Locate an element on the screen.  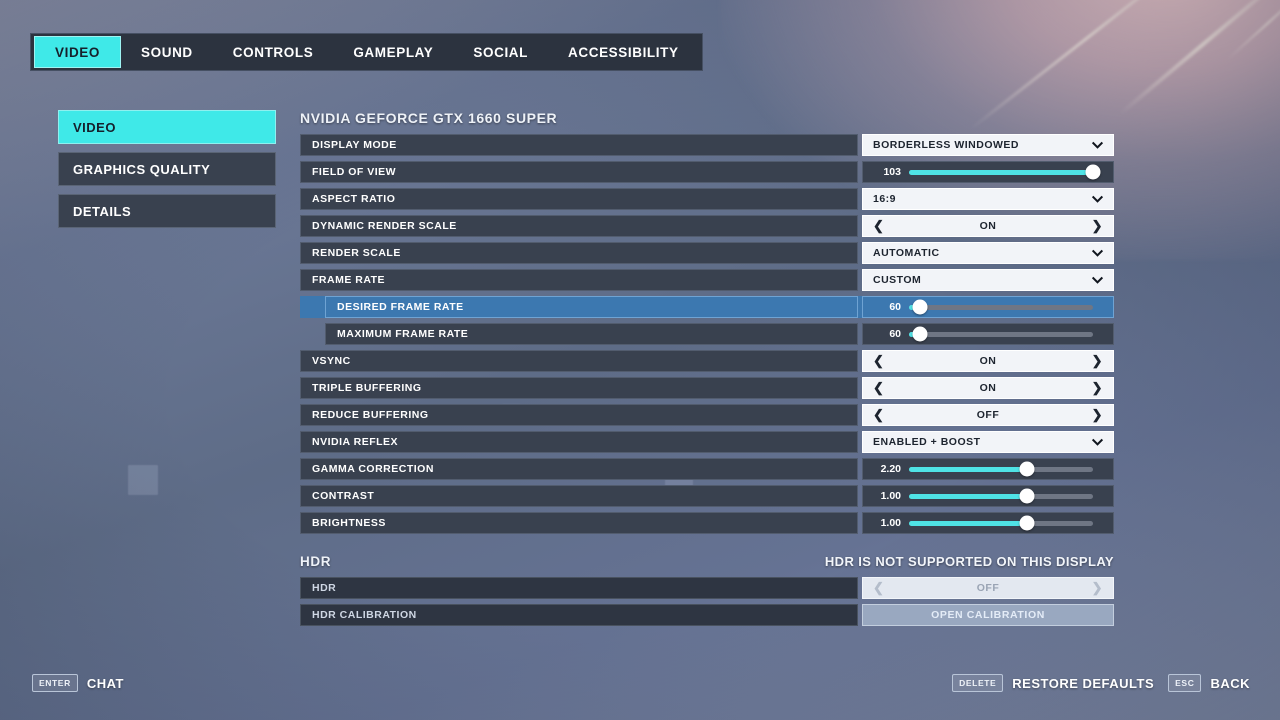
setting-label: ASPECT RATIO is located at coordinates (579, 199).